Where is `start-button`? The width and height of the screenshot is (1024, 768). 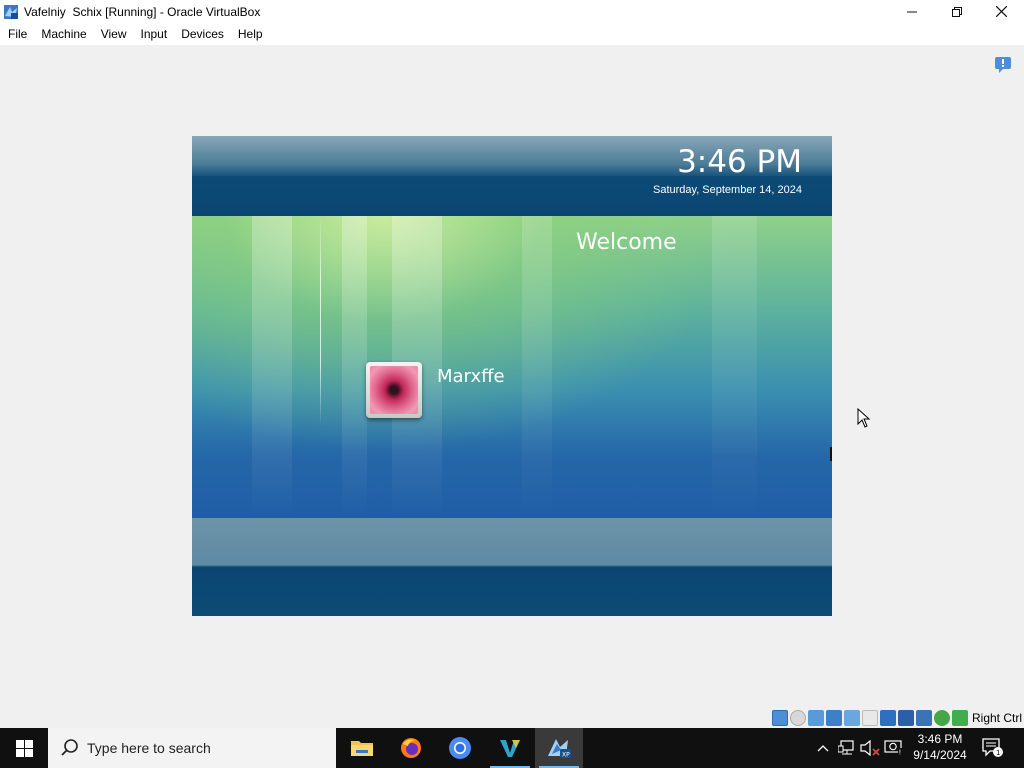 start-button is located at coordinates (24, 748).